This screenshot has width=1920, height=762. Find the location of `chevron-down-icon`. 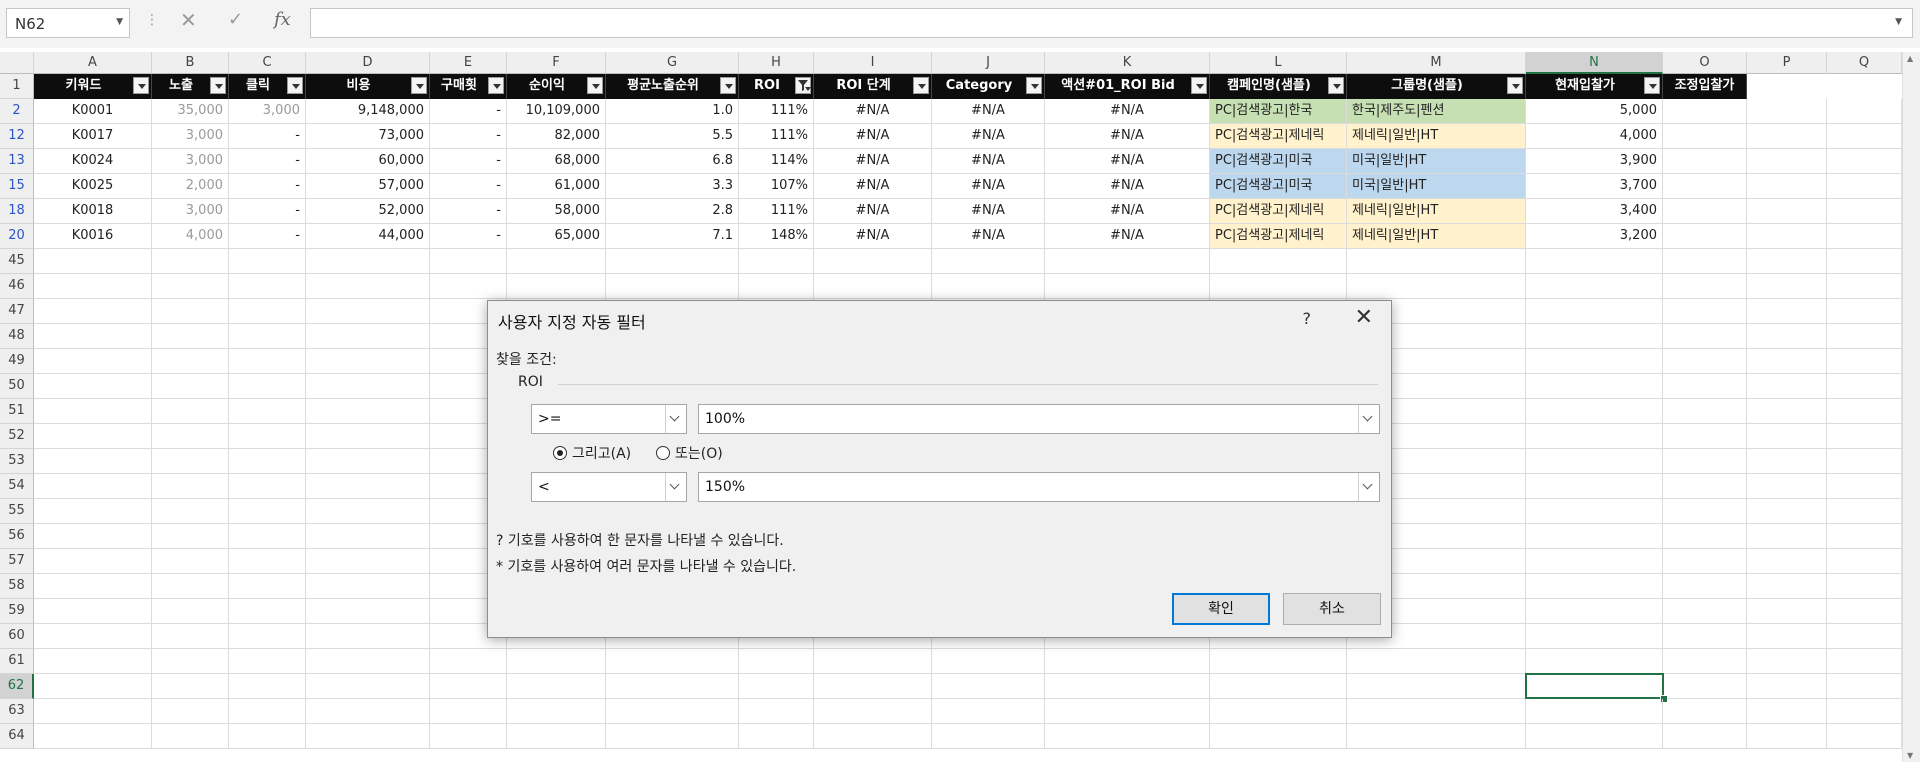

chevron-down-icon is located at coordinates (1368, 419).